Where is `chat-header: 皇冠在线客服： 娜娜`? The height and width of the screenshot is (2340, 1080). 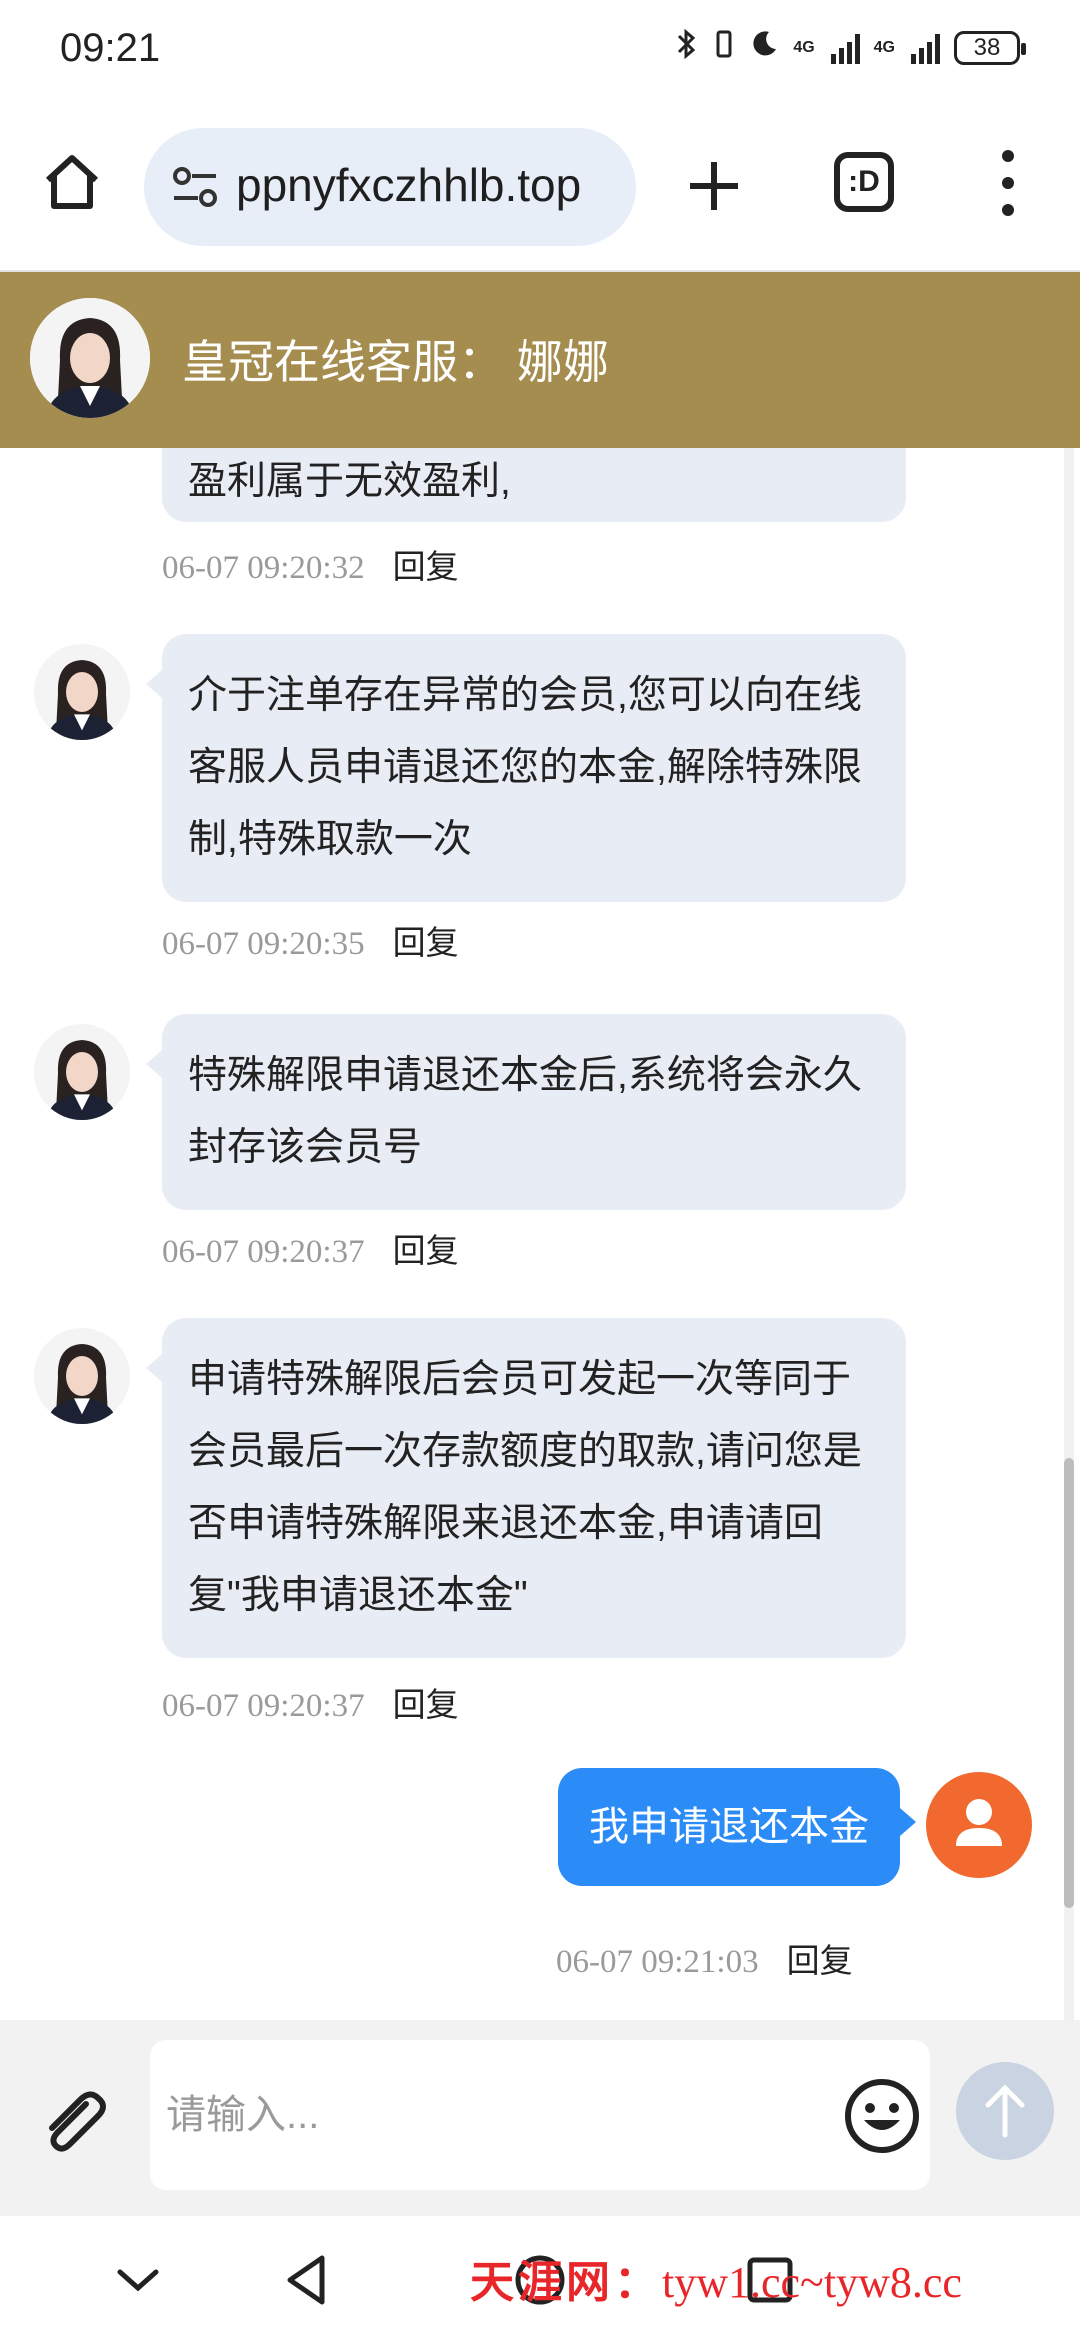 chat-header: 皇冠在线客服： 娜娜 is located at coordinates (540, 360).